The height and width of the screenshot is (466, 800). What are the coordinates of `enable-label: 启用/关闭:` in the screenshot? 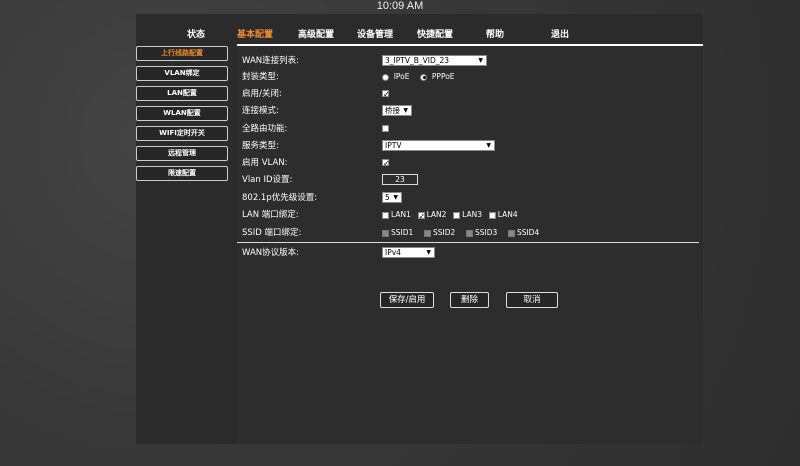 It's located at (262, 94).